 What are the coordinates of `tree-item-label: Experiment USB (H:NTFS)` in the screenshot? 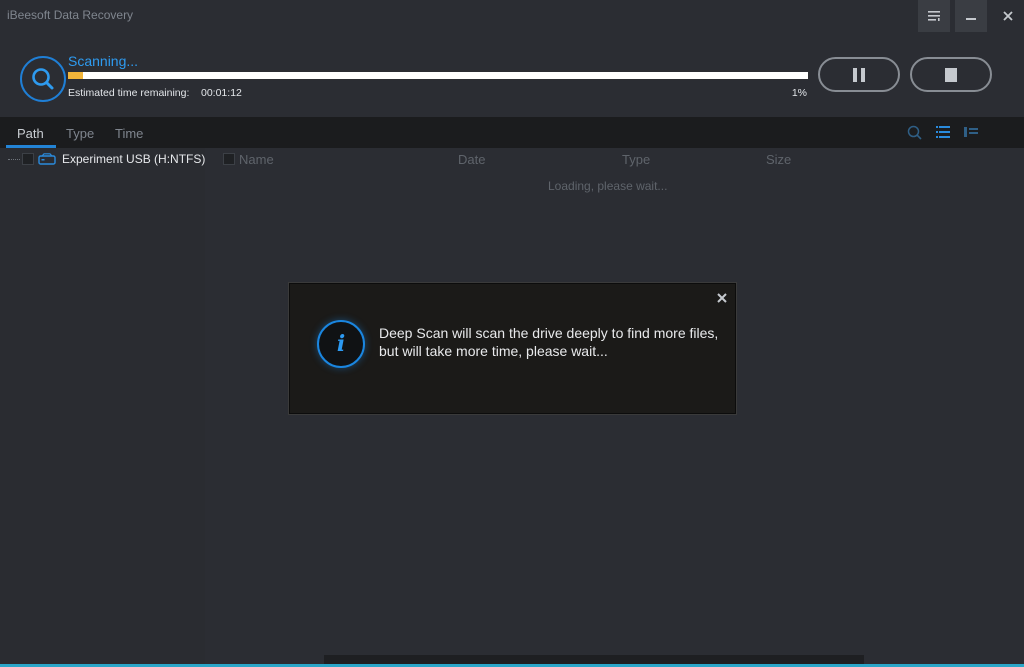 It's located at (134, 159).